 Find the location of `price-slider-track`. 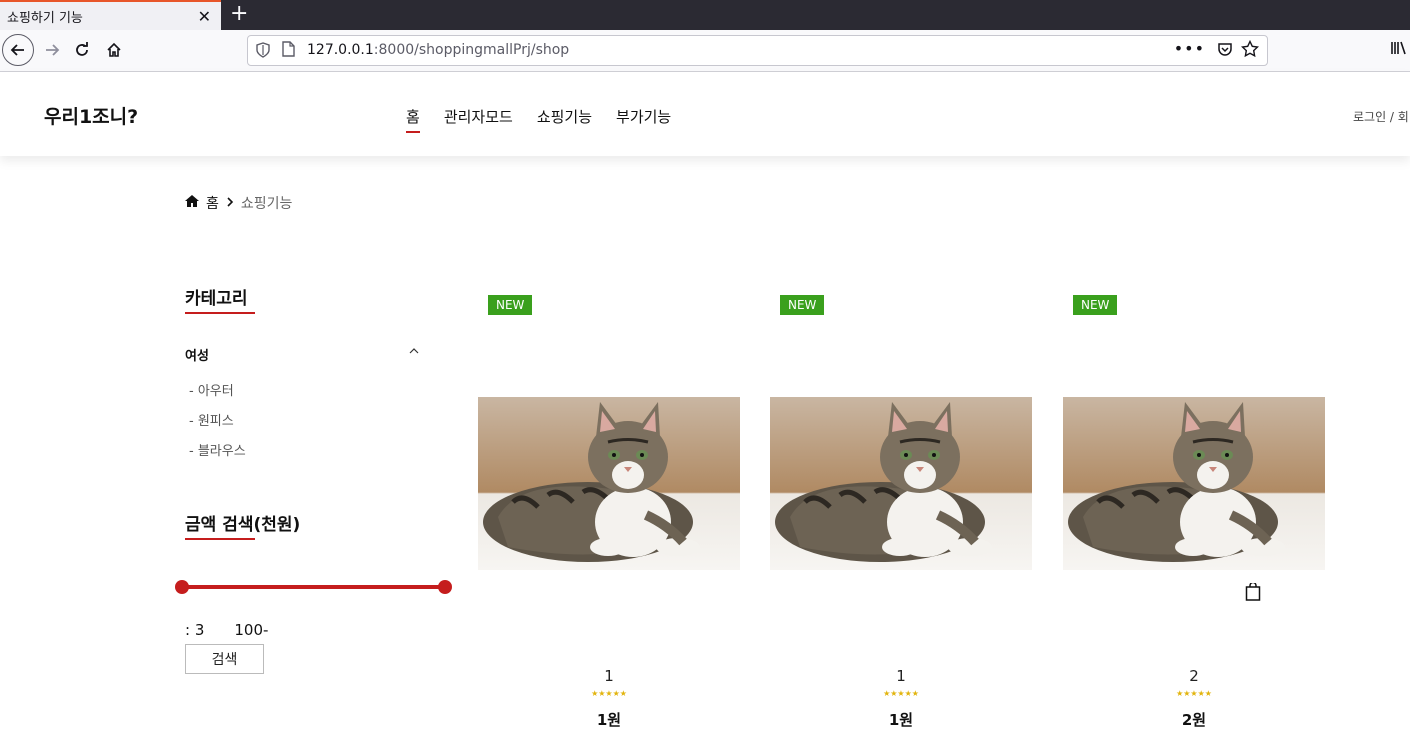

price-slider-track is located at coordinates (314, 587).